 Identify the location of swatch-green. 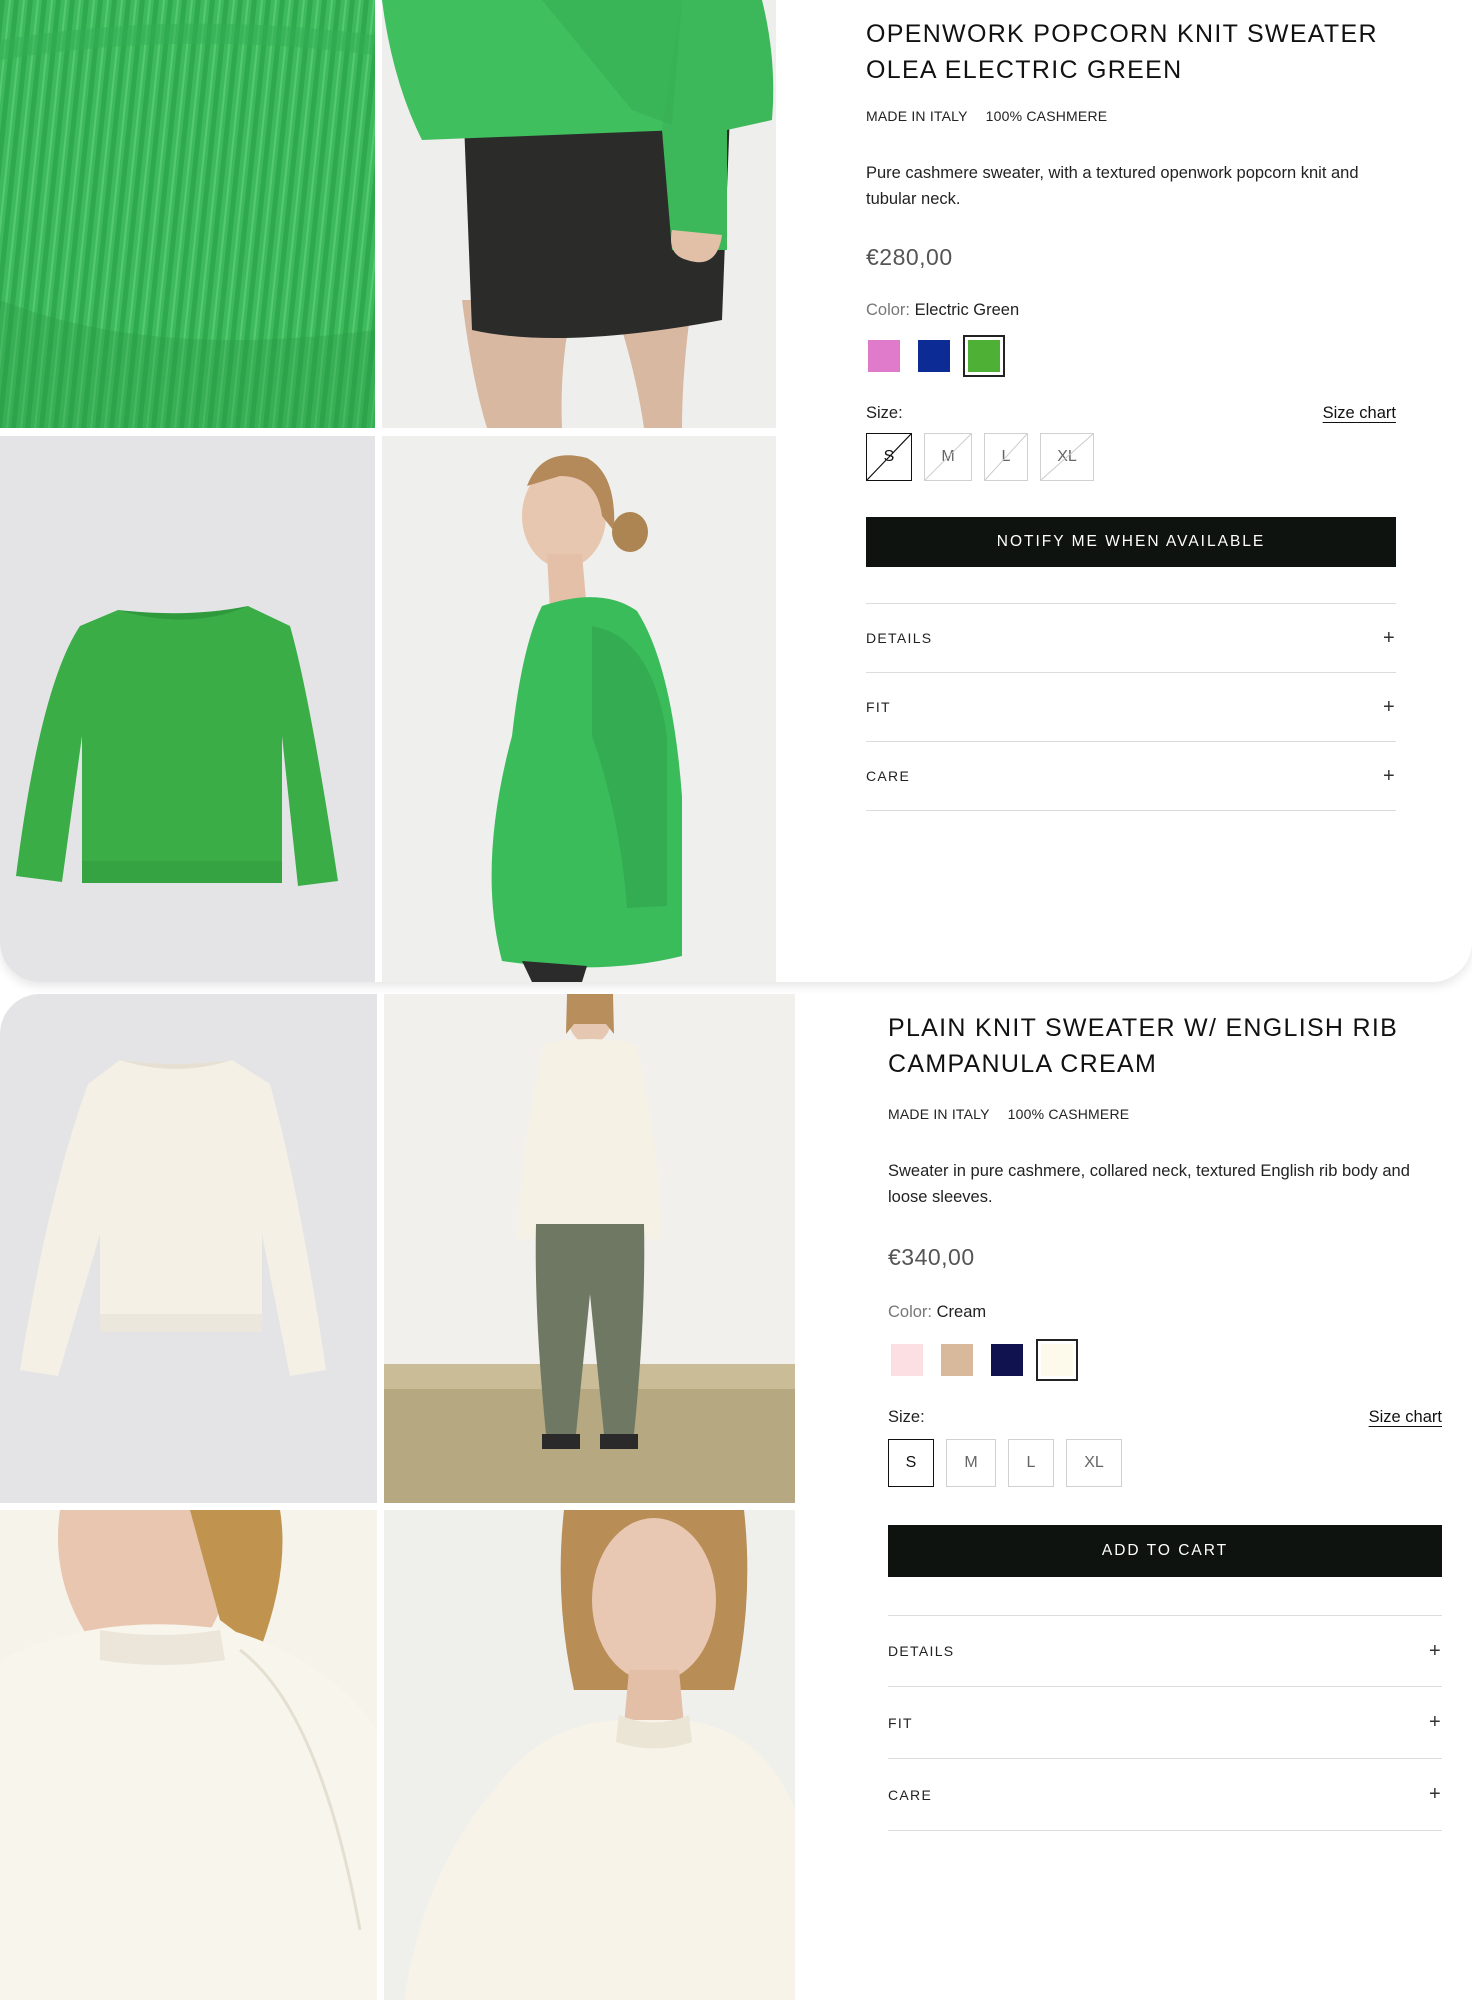
(984, 356).